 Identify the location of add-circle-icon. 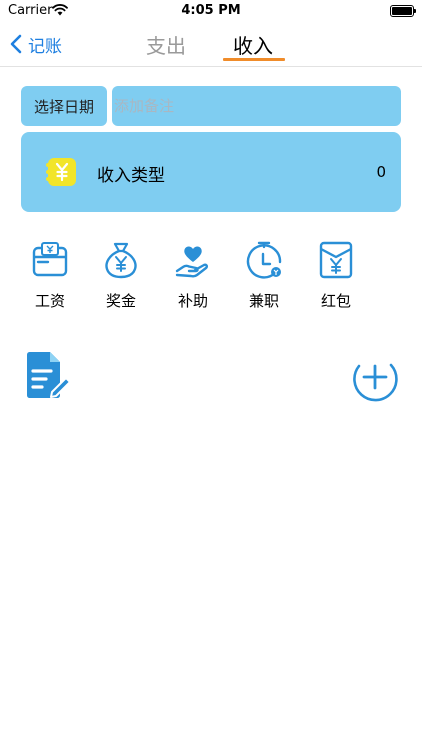
(375, 377).